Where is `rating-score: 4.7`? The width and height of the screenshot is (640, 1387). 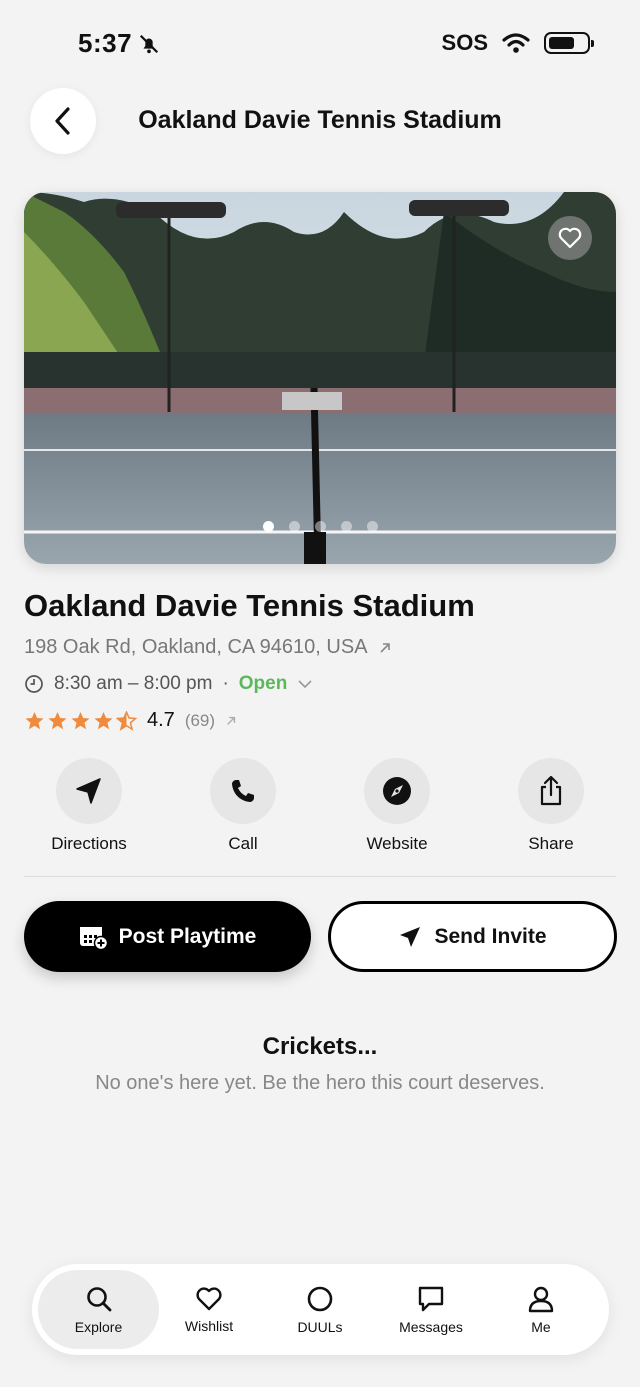 rating-score: 4.7 is located at coordinates (161, 720).